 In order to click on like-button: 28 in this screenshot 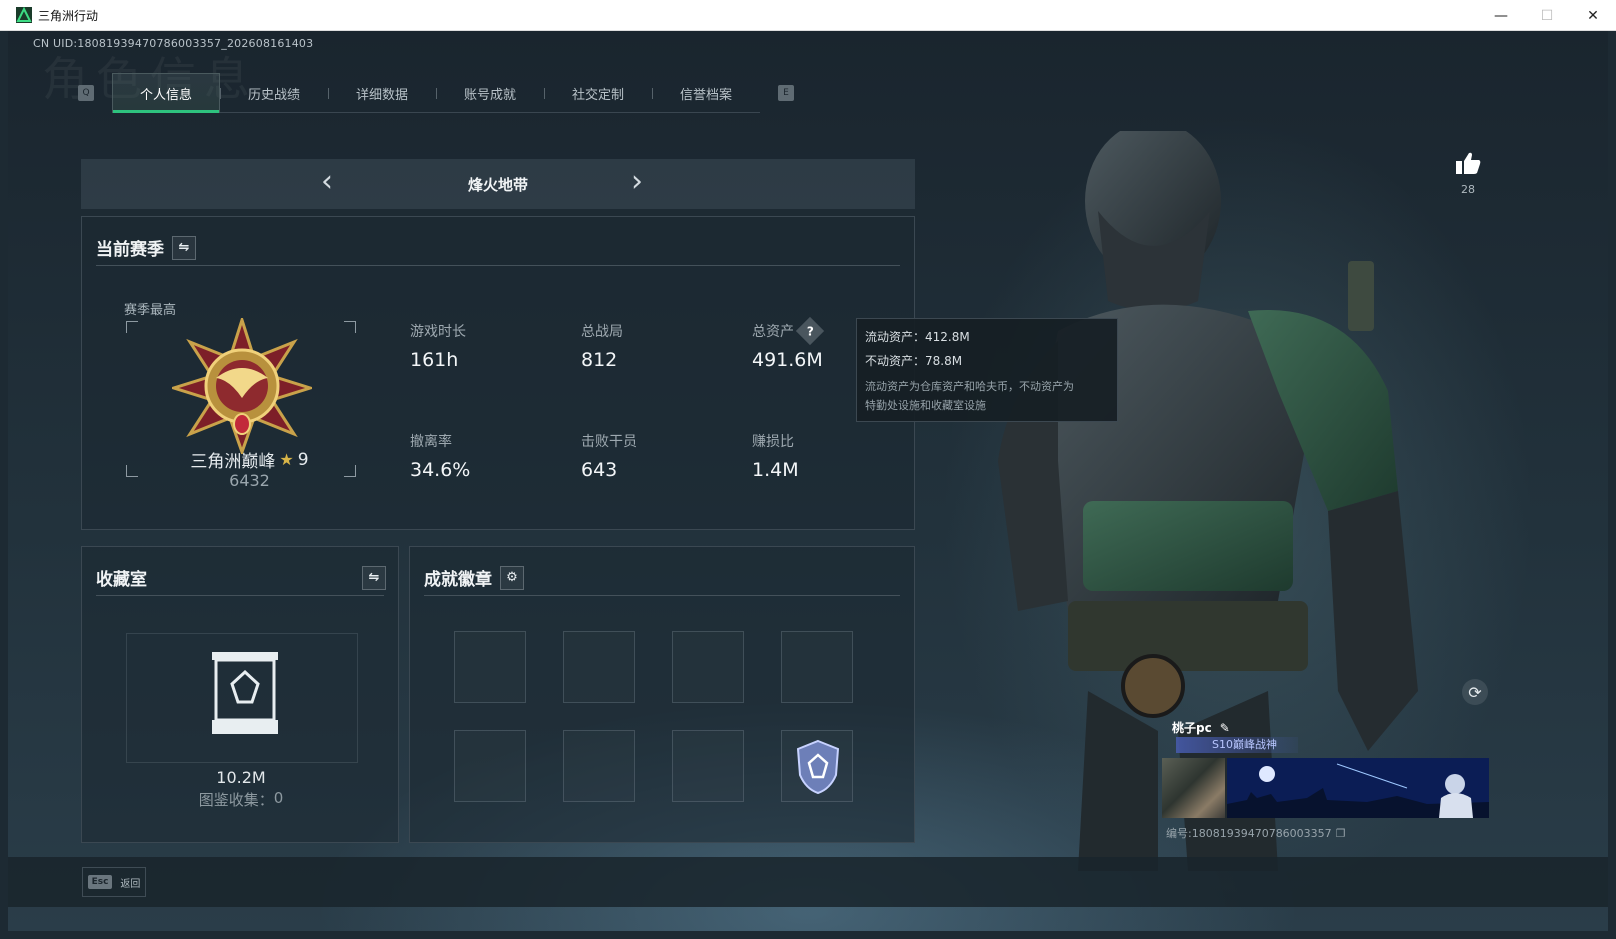, I will do `click(1468, 173)`.